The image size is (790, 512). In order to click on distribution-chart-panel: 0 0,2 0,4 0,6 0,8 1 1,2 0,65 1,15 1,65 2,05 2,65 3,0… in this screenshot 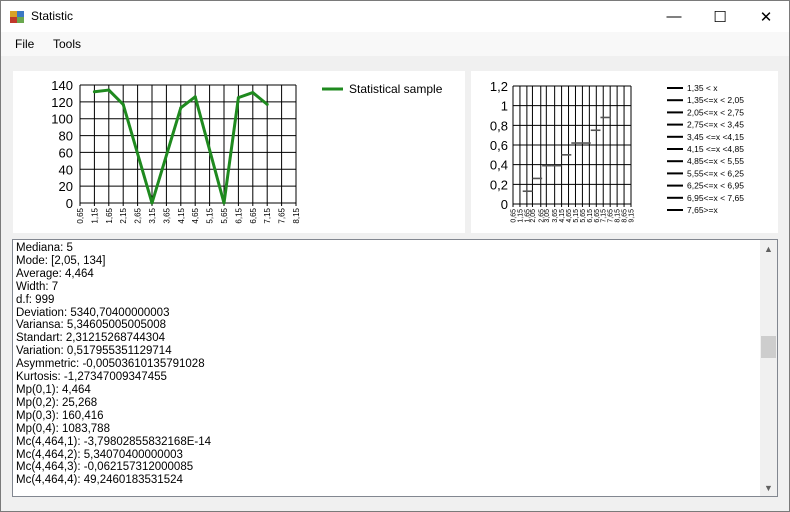, I will do `click(624, 152)`.